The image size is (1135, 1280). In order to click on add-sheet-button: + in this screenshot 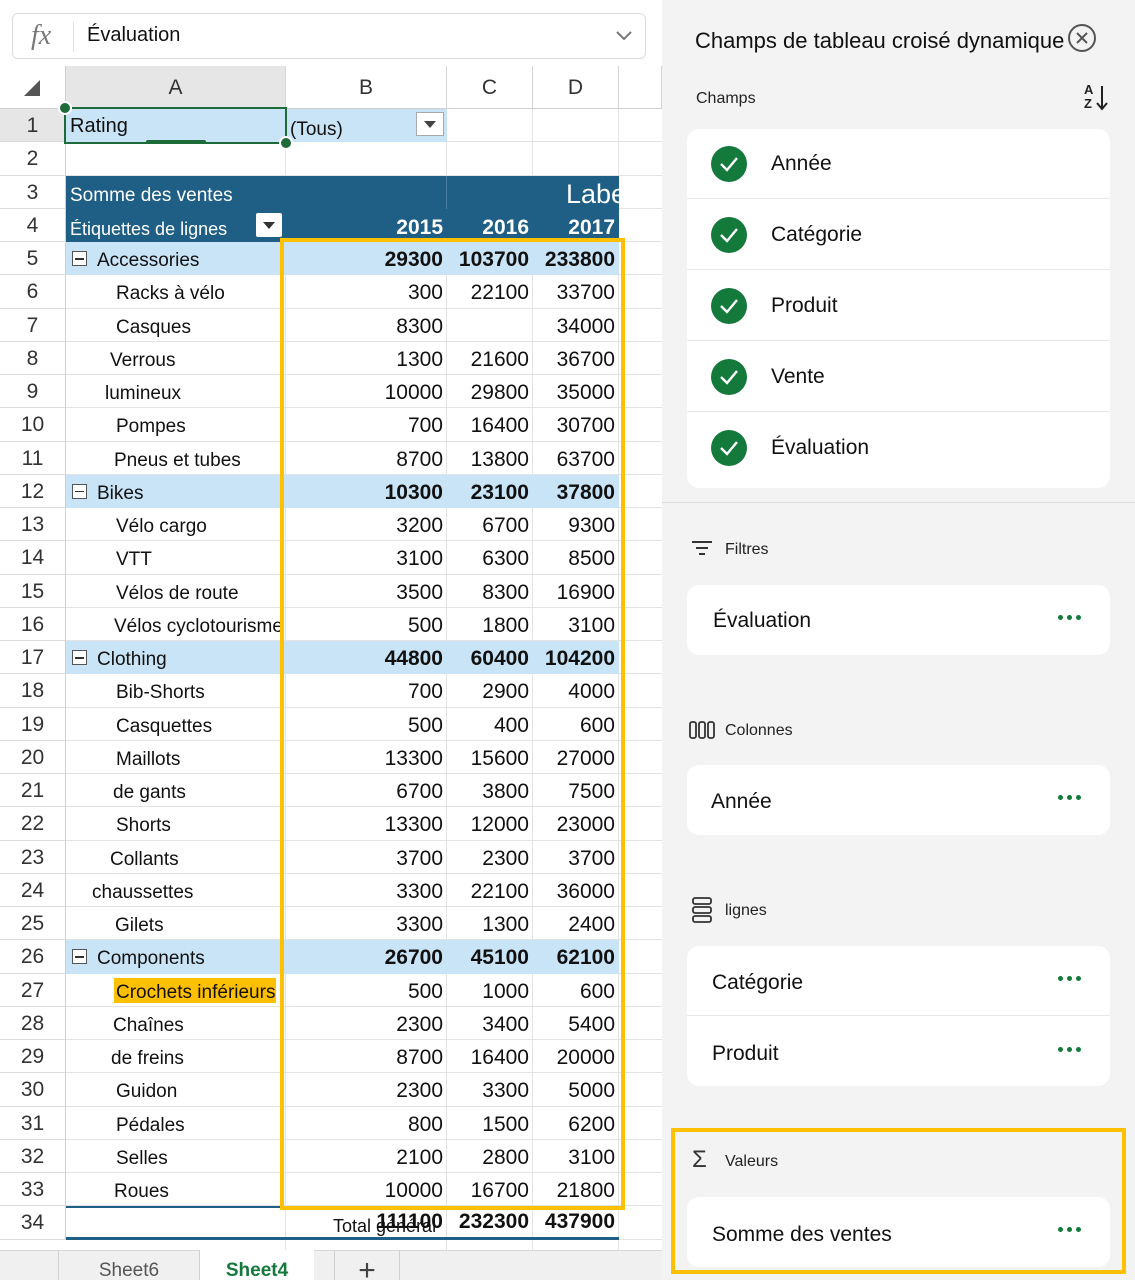, I will do `click(367, 1265)`.